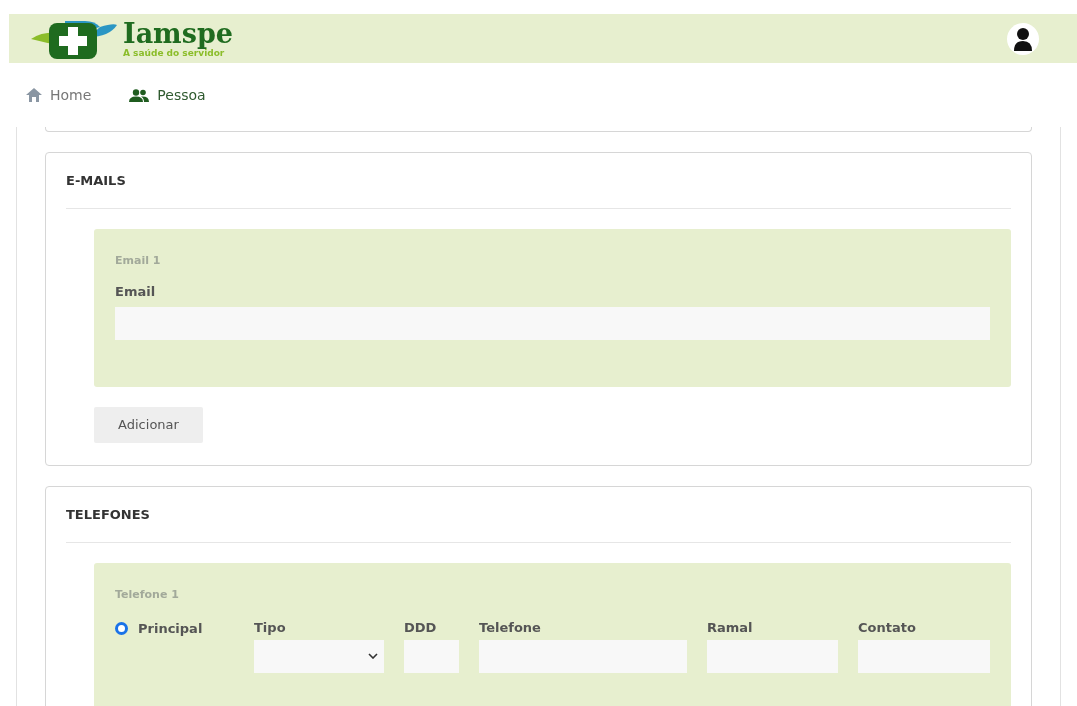 Image resolution: width=1077 pixels, height=706 pixels. I want to click on brand-name: Iamspe, so click(178, 33).